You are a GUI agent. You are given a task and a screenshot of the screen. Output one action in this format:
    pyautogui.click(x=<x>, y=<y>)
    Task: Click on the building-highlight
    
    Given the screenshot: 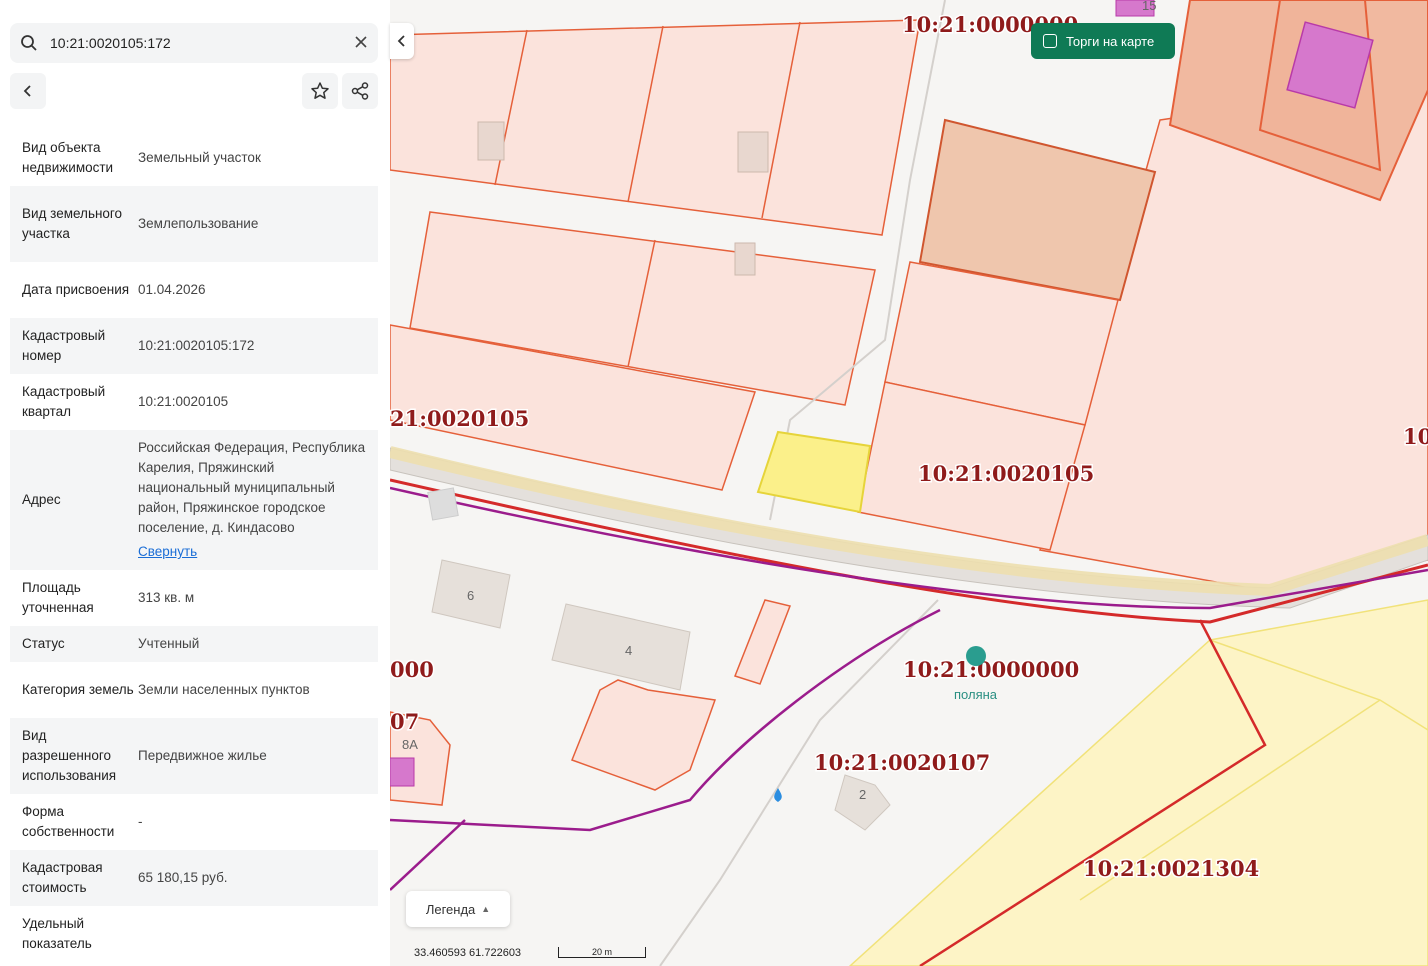 What is the action you would take?
    pyautogui.click(x=402, y=772)
    